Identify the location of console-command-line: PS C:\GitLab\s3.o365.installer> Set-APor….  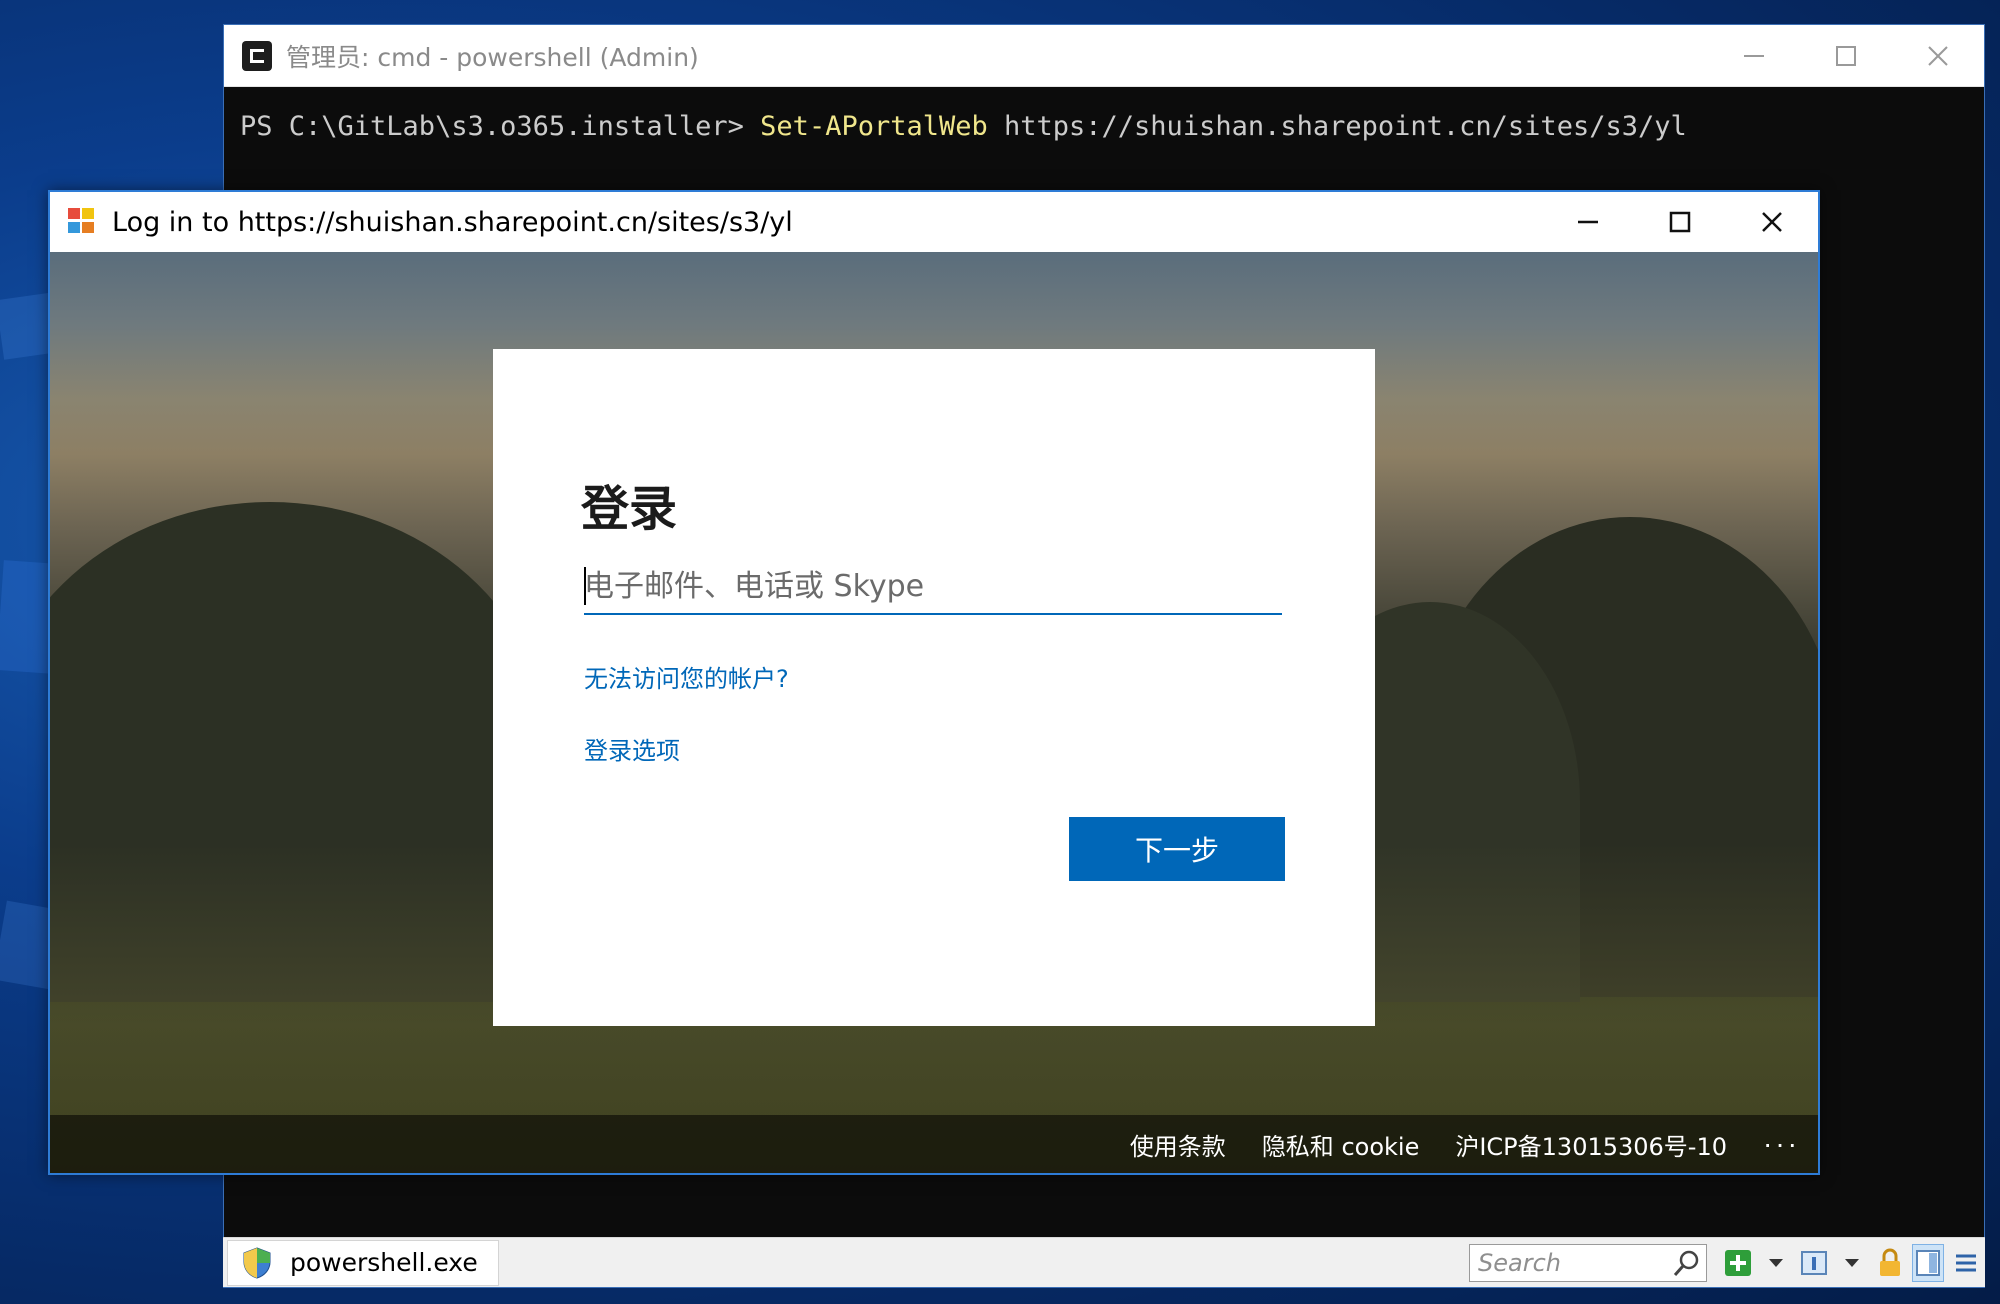
(963, 126).